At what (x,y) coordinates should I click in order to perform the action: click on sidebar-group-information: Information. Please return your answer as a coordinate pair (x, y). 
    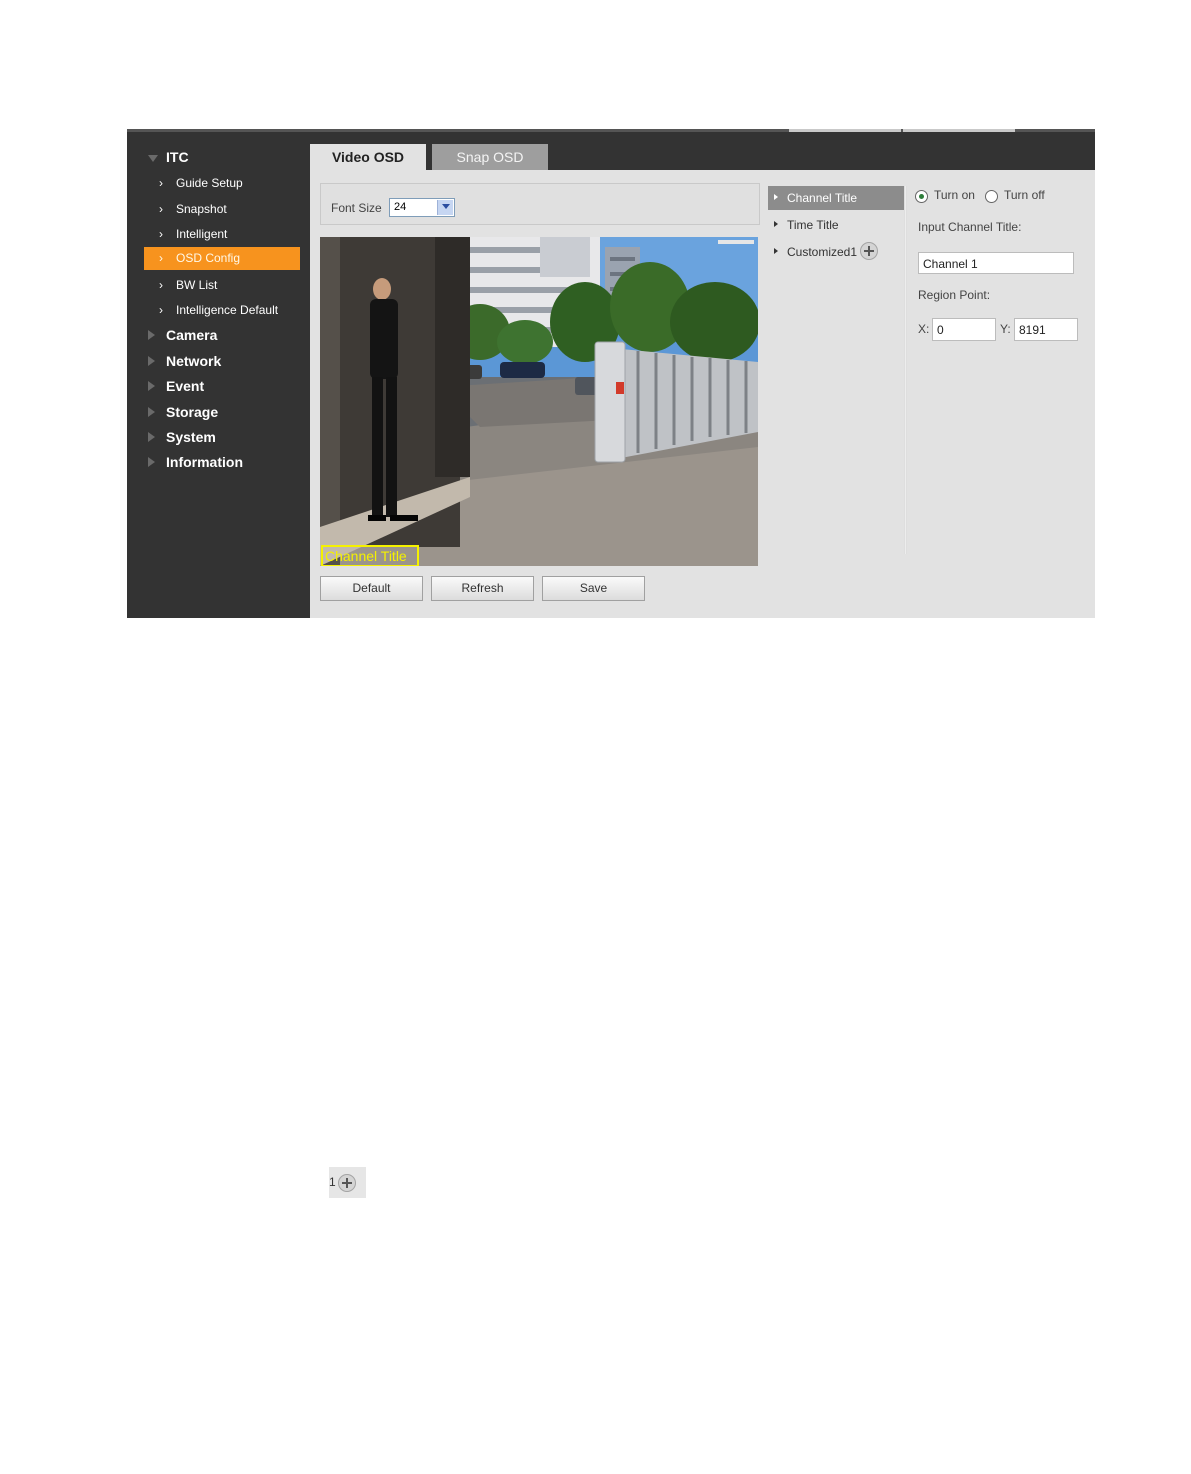
    Looking at the image, I should click on (218, 463).